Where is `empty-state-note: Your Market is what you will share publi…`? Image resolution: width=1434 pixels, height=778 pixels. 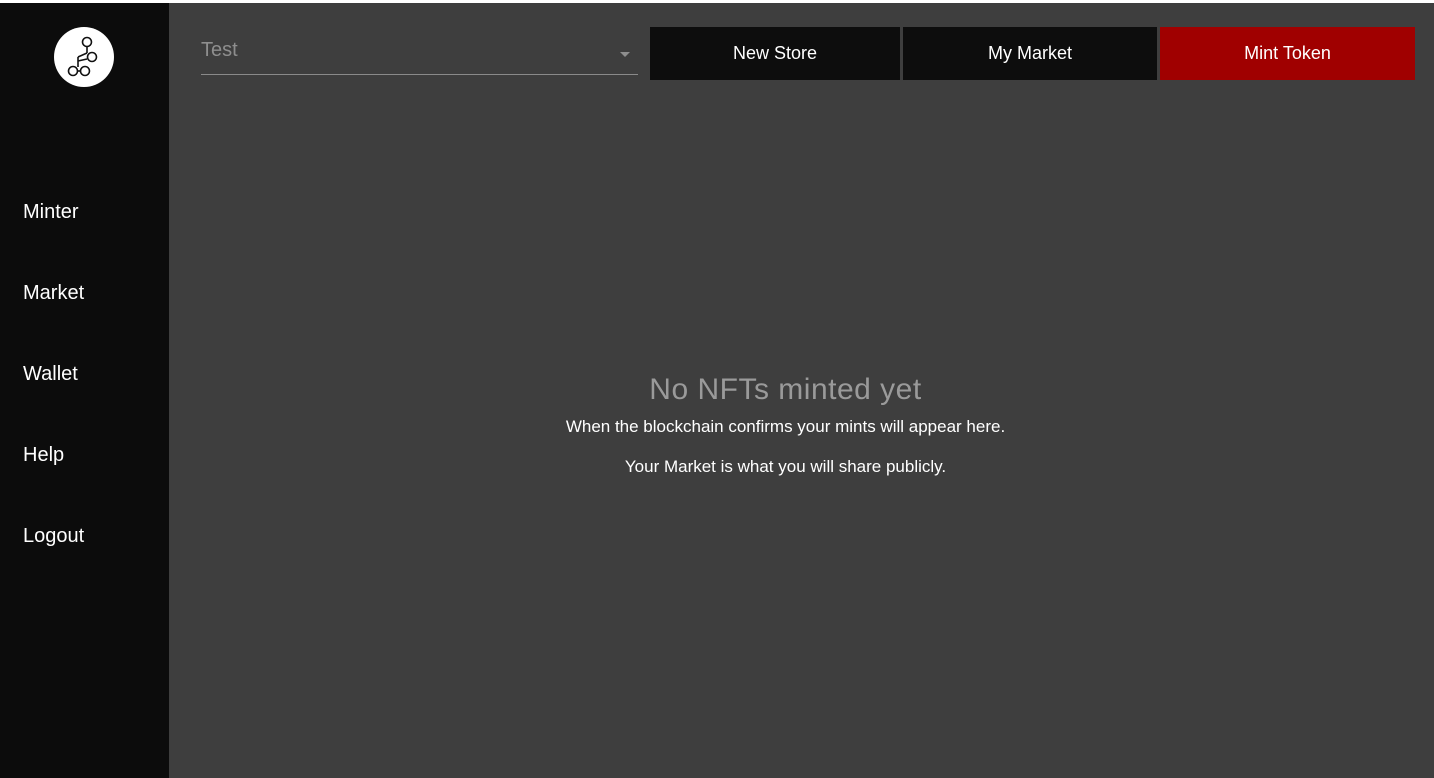
empty-state-note: Your Market is what you will share publi… is located at coordinates (785, 466).